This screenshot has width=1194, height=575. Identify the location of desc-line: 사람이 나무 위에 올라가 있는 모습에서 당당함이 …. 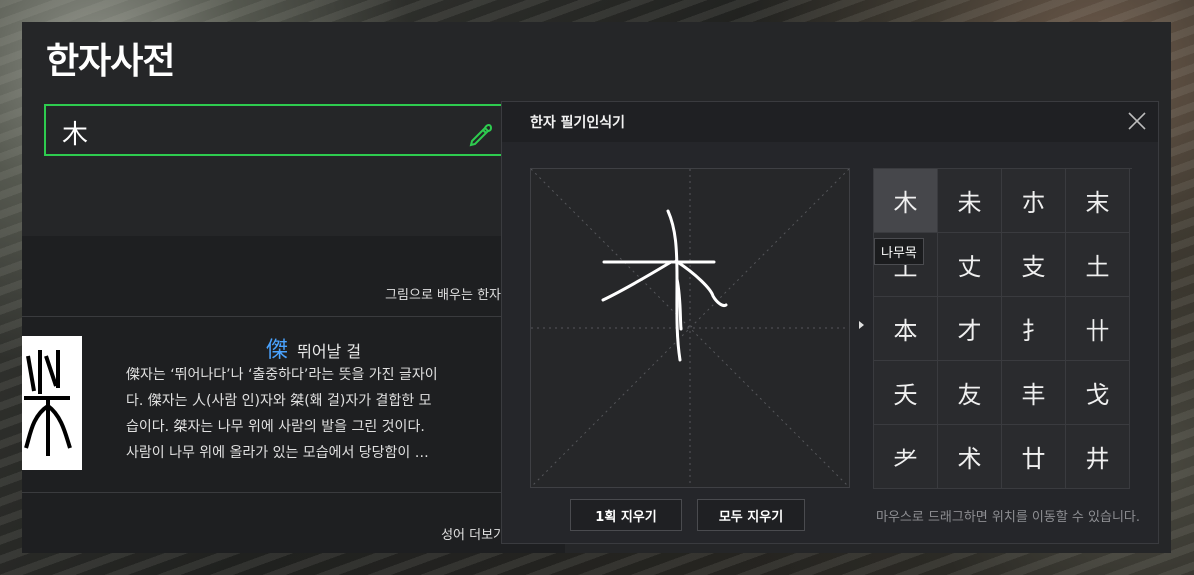
(277, 453).